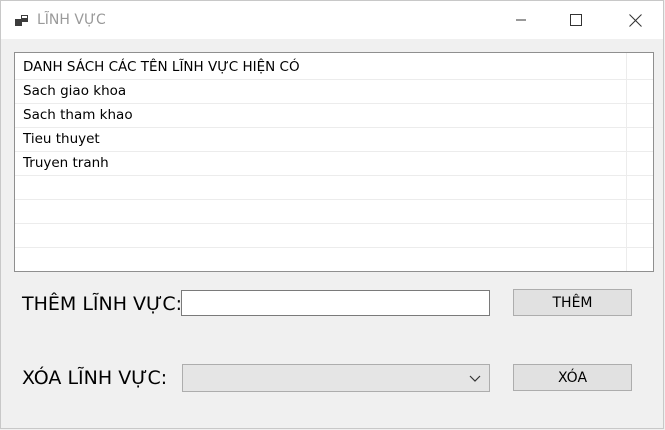 The height and width of the screenshot is (430, 665). Describe the element at coordinates (78, 115) in the screenshot. I see `list-item-label: Sach tham khao` at that location.